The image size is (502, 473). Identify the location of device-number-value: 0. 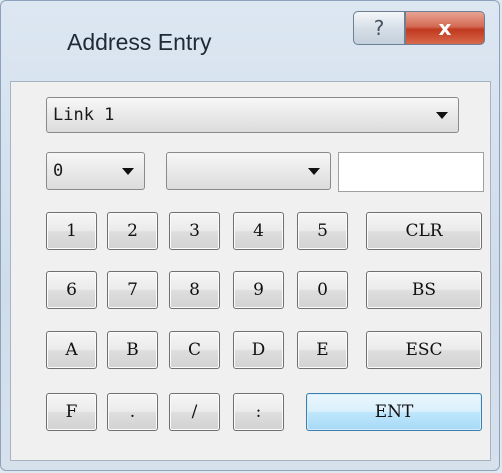
(58, 171).